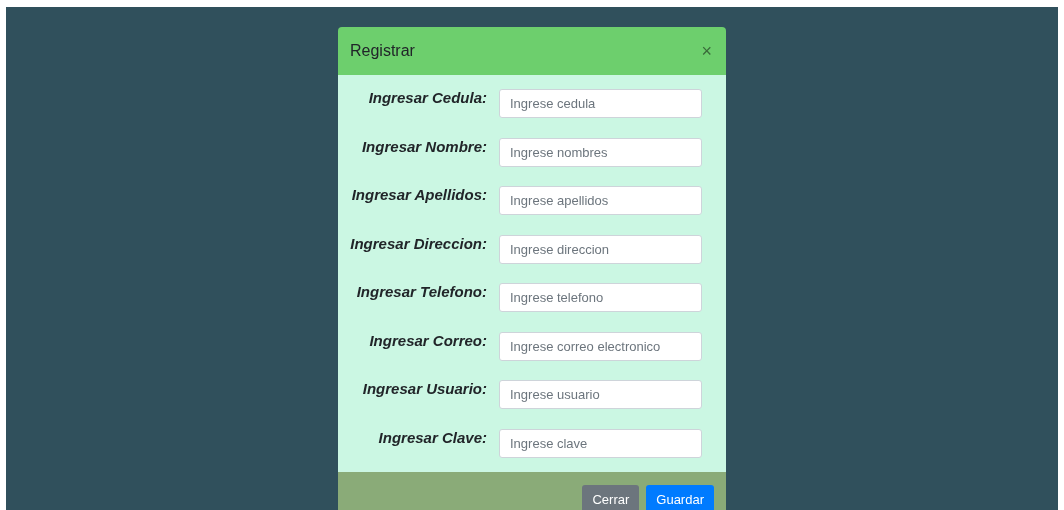 This screenshot has width=1064, height=510. What do you see at coordinates (424, 389) in the screenshot?
I see `field-label: Ingresar Usuario:` at bounding box center [424, 389].